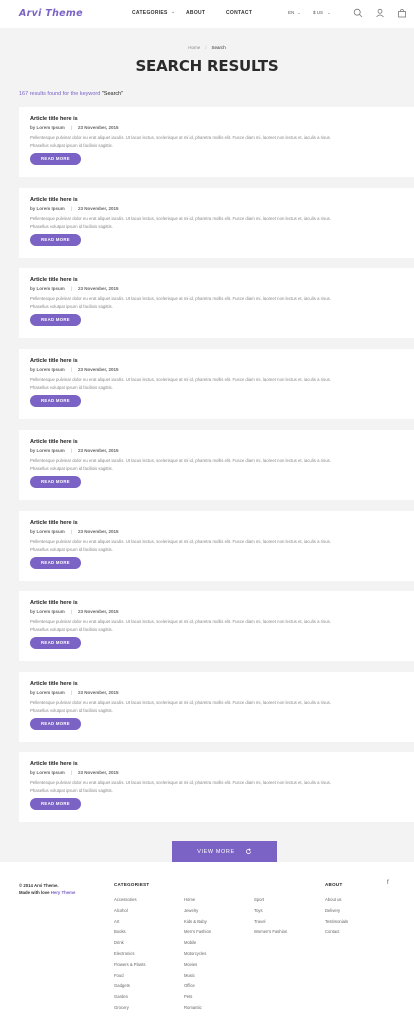  What do you see at coordinates (129, 954) in the screenshot?
I see `footer-category-link: Electronics` at bounding box center [129, 954].